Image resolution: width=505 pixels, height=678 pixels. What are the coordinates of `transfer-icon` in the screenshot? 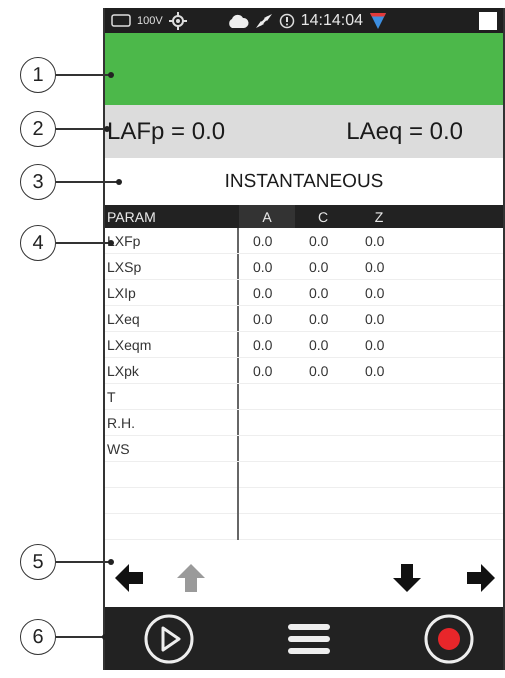 It's located at (263, 20).